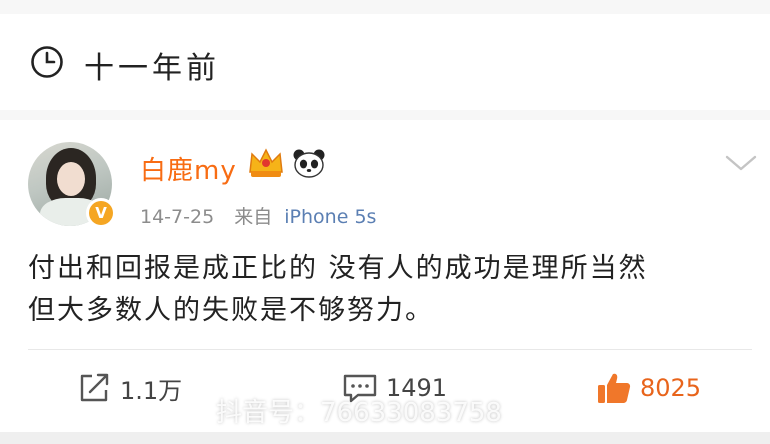  What do you see at coordinates (152, 68) in the screenshot?
I see `time-ago-label: 十一年前` at bounding box center [152, 68].